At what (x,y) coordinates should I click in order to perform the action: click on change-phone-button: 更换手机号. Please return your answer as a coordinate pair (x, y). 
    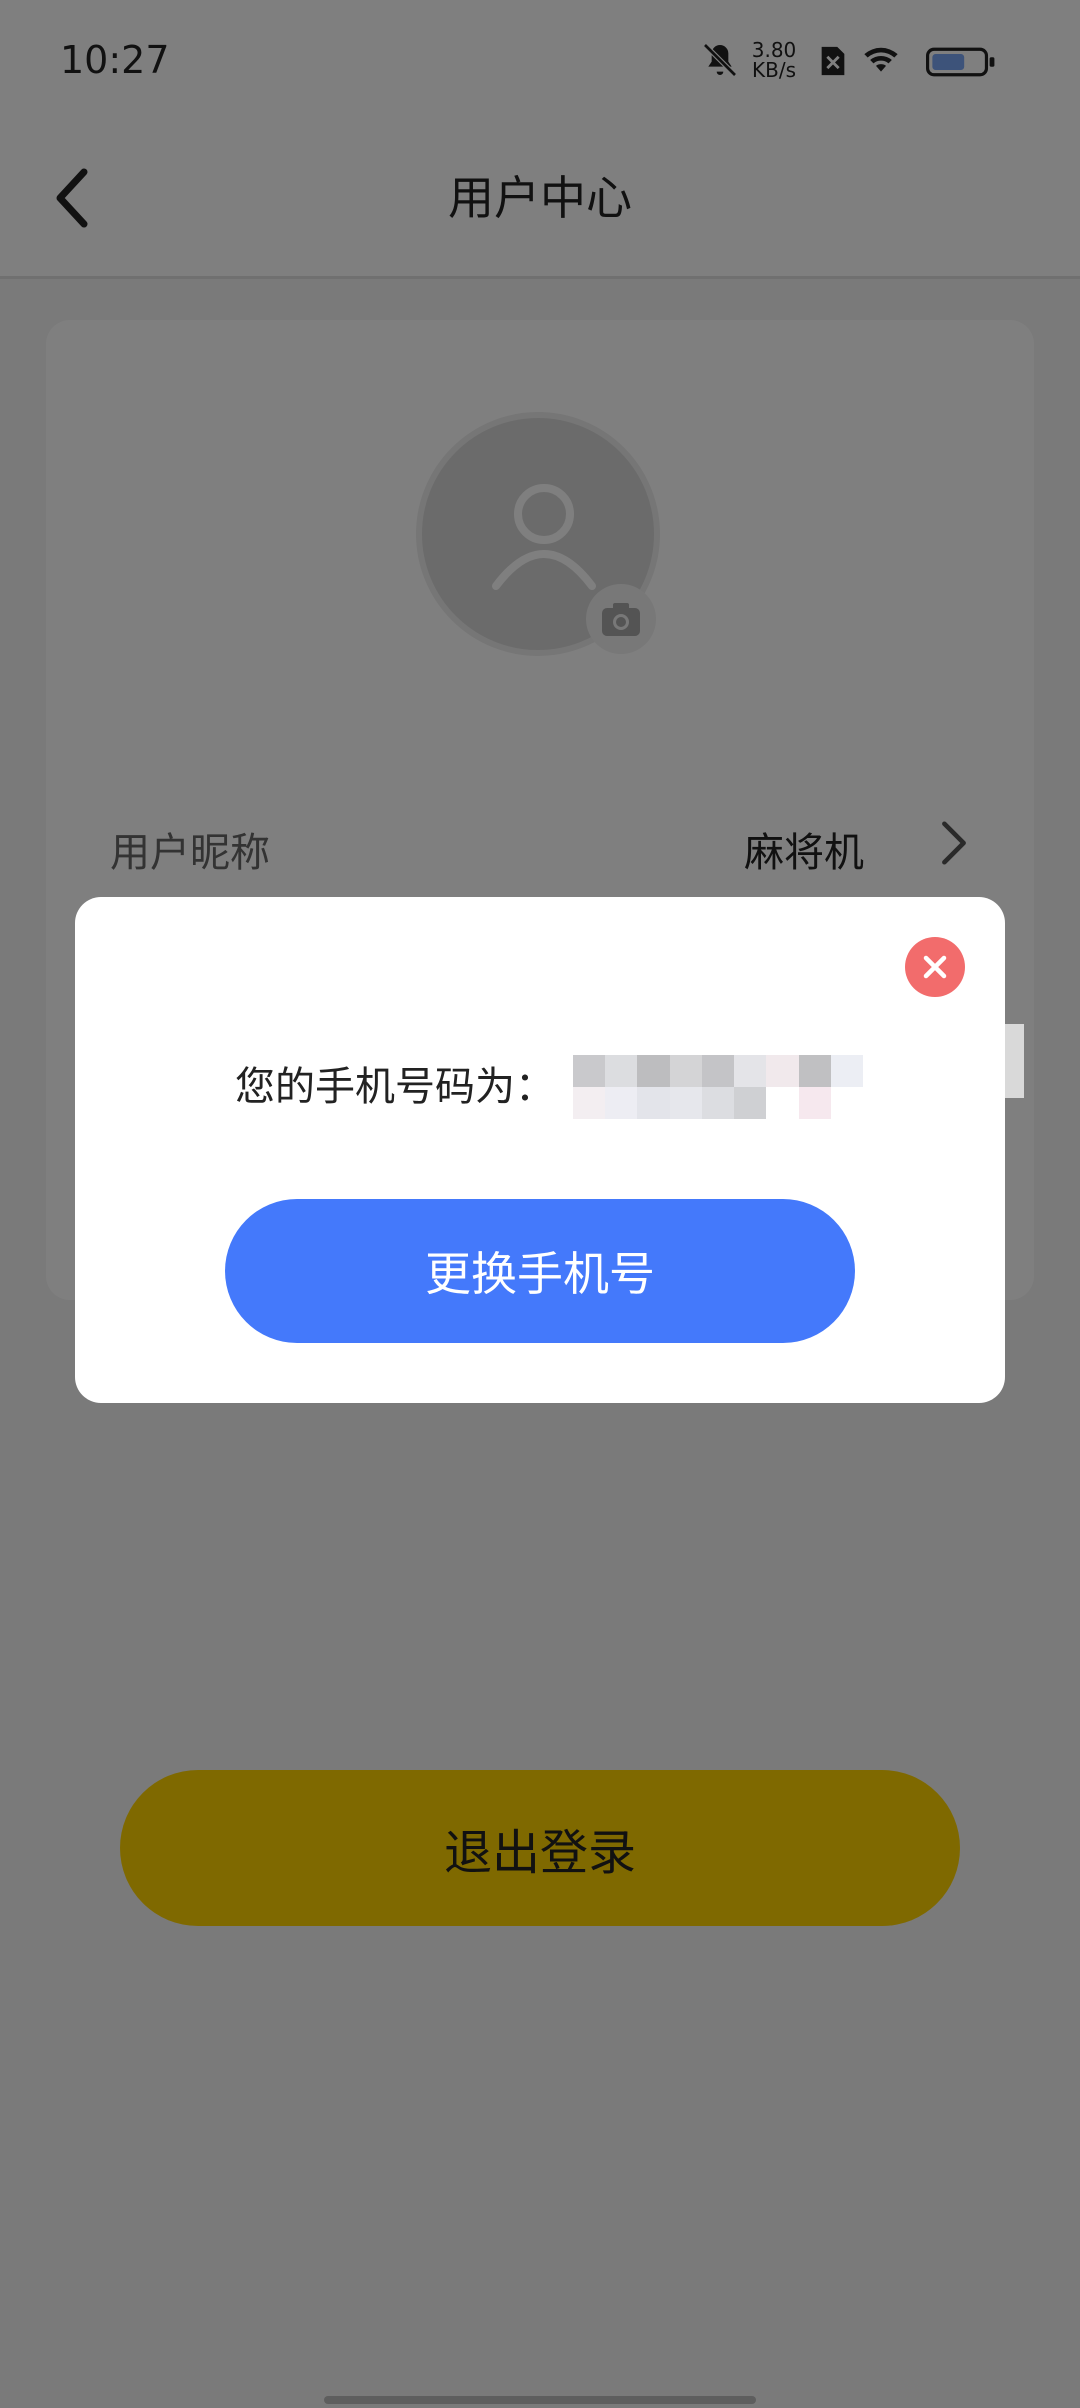
    Looking at the image, I should click on (540, 1271).